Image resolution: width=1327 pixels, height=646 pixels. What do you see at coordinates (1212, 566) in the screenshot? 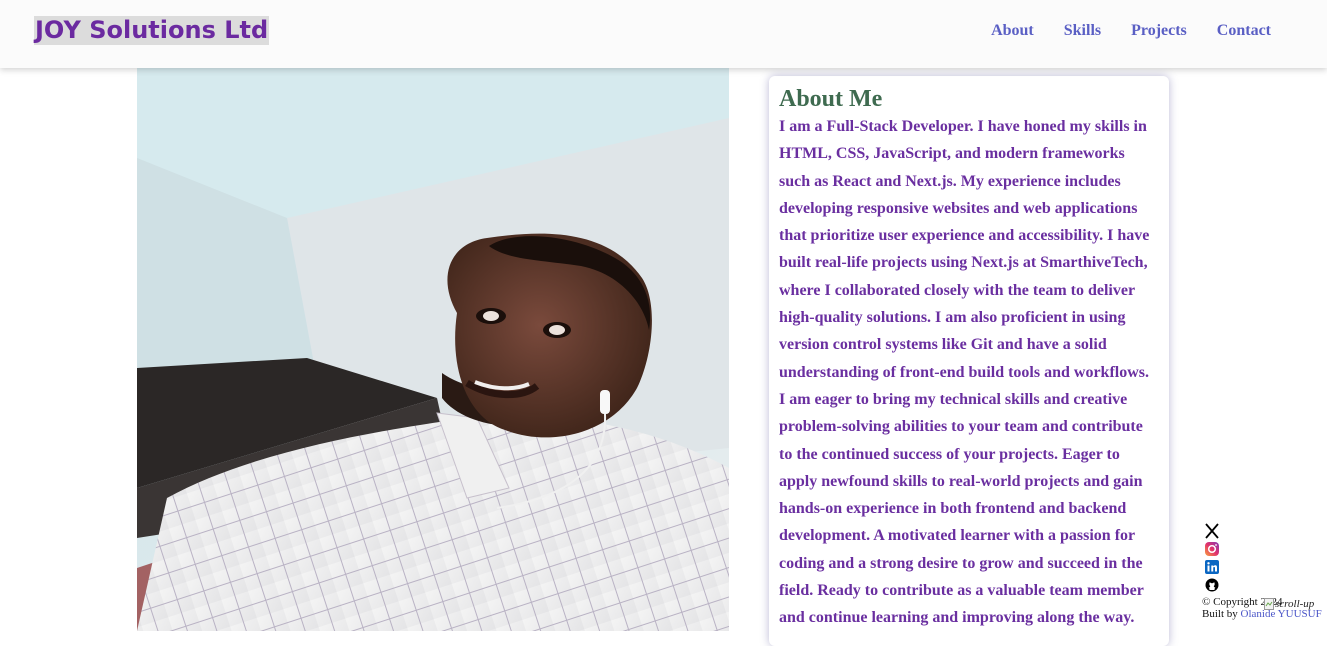
I see `linkedin-icon` at bounding box center [1212, 566].